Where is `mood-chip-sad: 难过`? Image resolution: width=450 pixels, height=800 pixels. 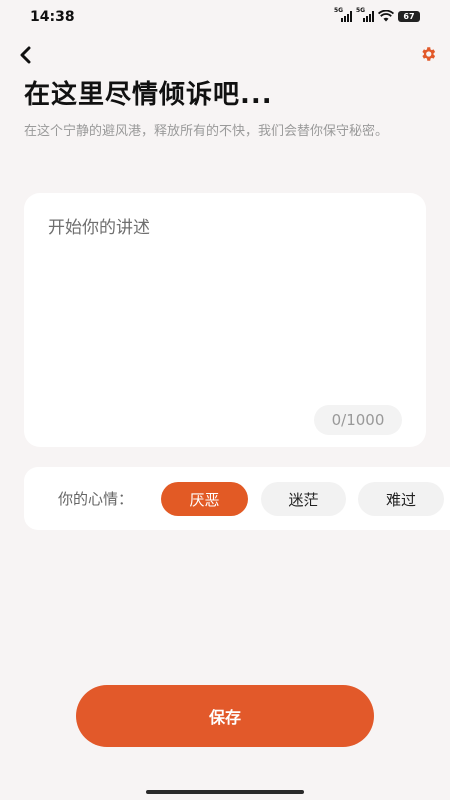
mood-chip-sad: 难过 is located at coordinates (401, 499).